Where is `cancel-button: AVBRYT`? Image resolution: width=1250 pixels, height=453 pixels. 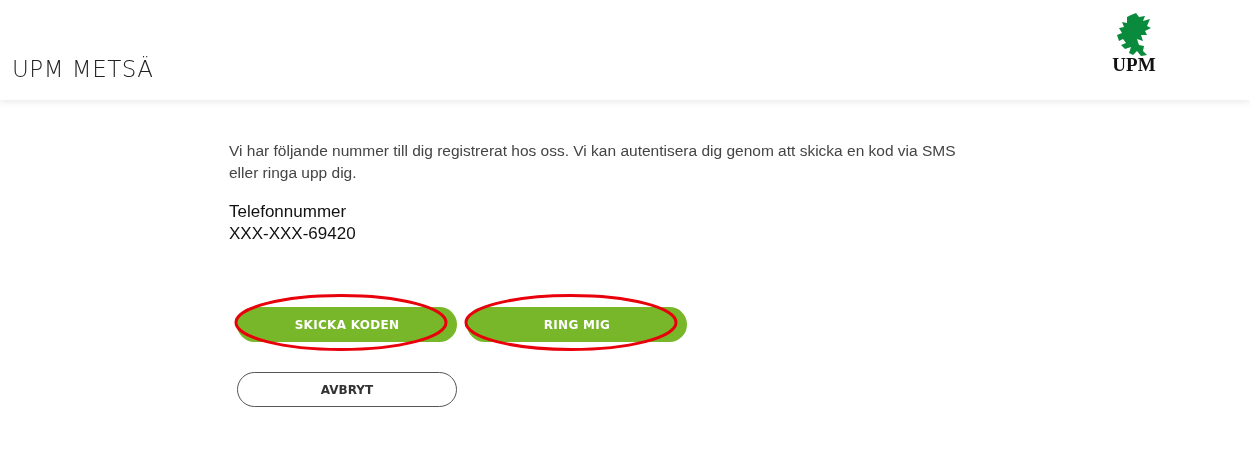
cancel-button: AVBRYT is located at coordinates (347, 390).